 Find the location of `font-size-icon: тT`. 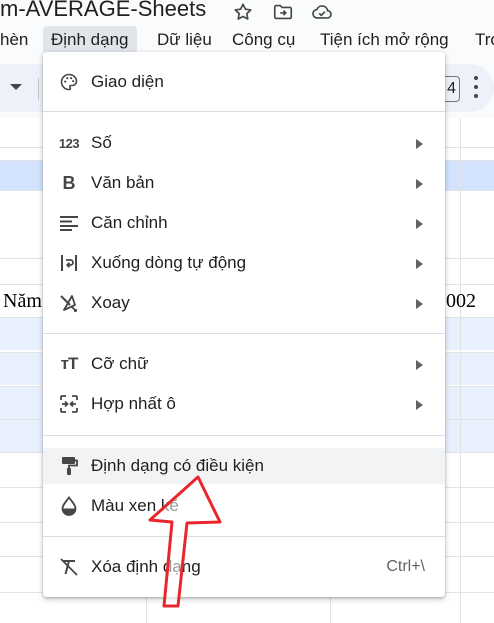

font-size-icon: тT is located at coordinates (69, 363).